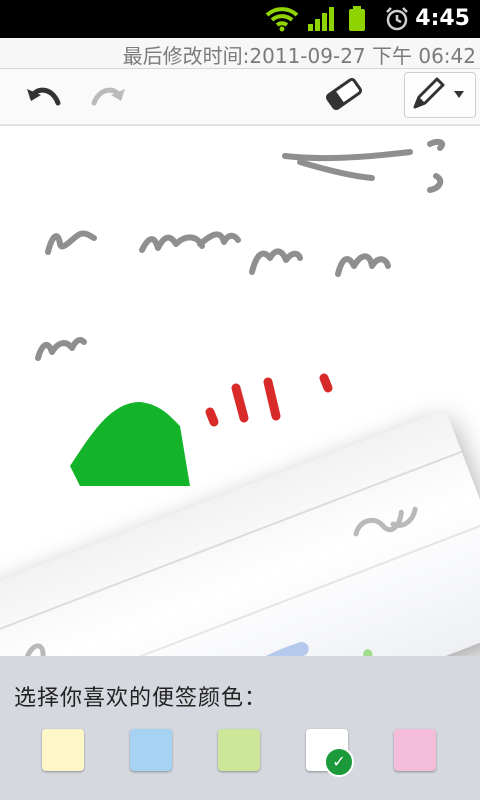  What do you see at coordinates (239, 750) in the screenshot?
I see `color-swatch-green` at bounding box center [239, 750].